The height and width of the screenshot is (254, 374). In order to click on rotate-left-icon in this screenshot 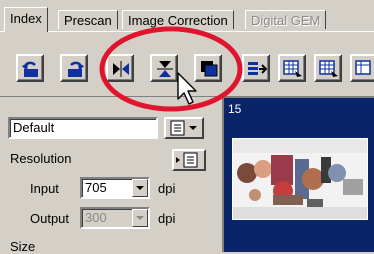, I will do `click(30, 69)`.